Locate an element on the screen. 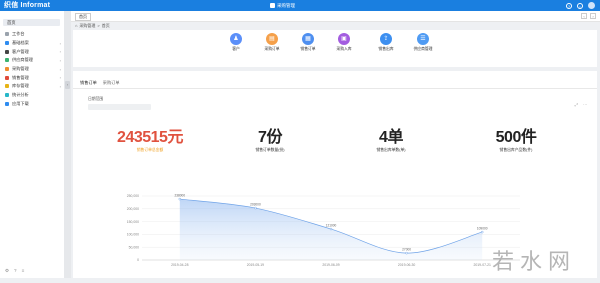  supplier-icon: ☰ is located at coordinates (423, 39).